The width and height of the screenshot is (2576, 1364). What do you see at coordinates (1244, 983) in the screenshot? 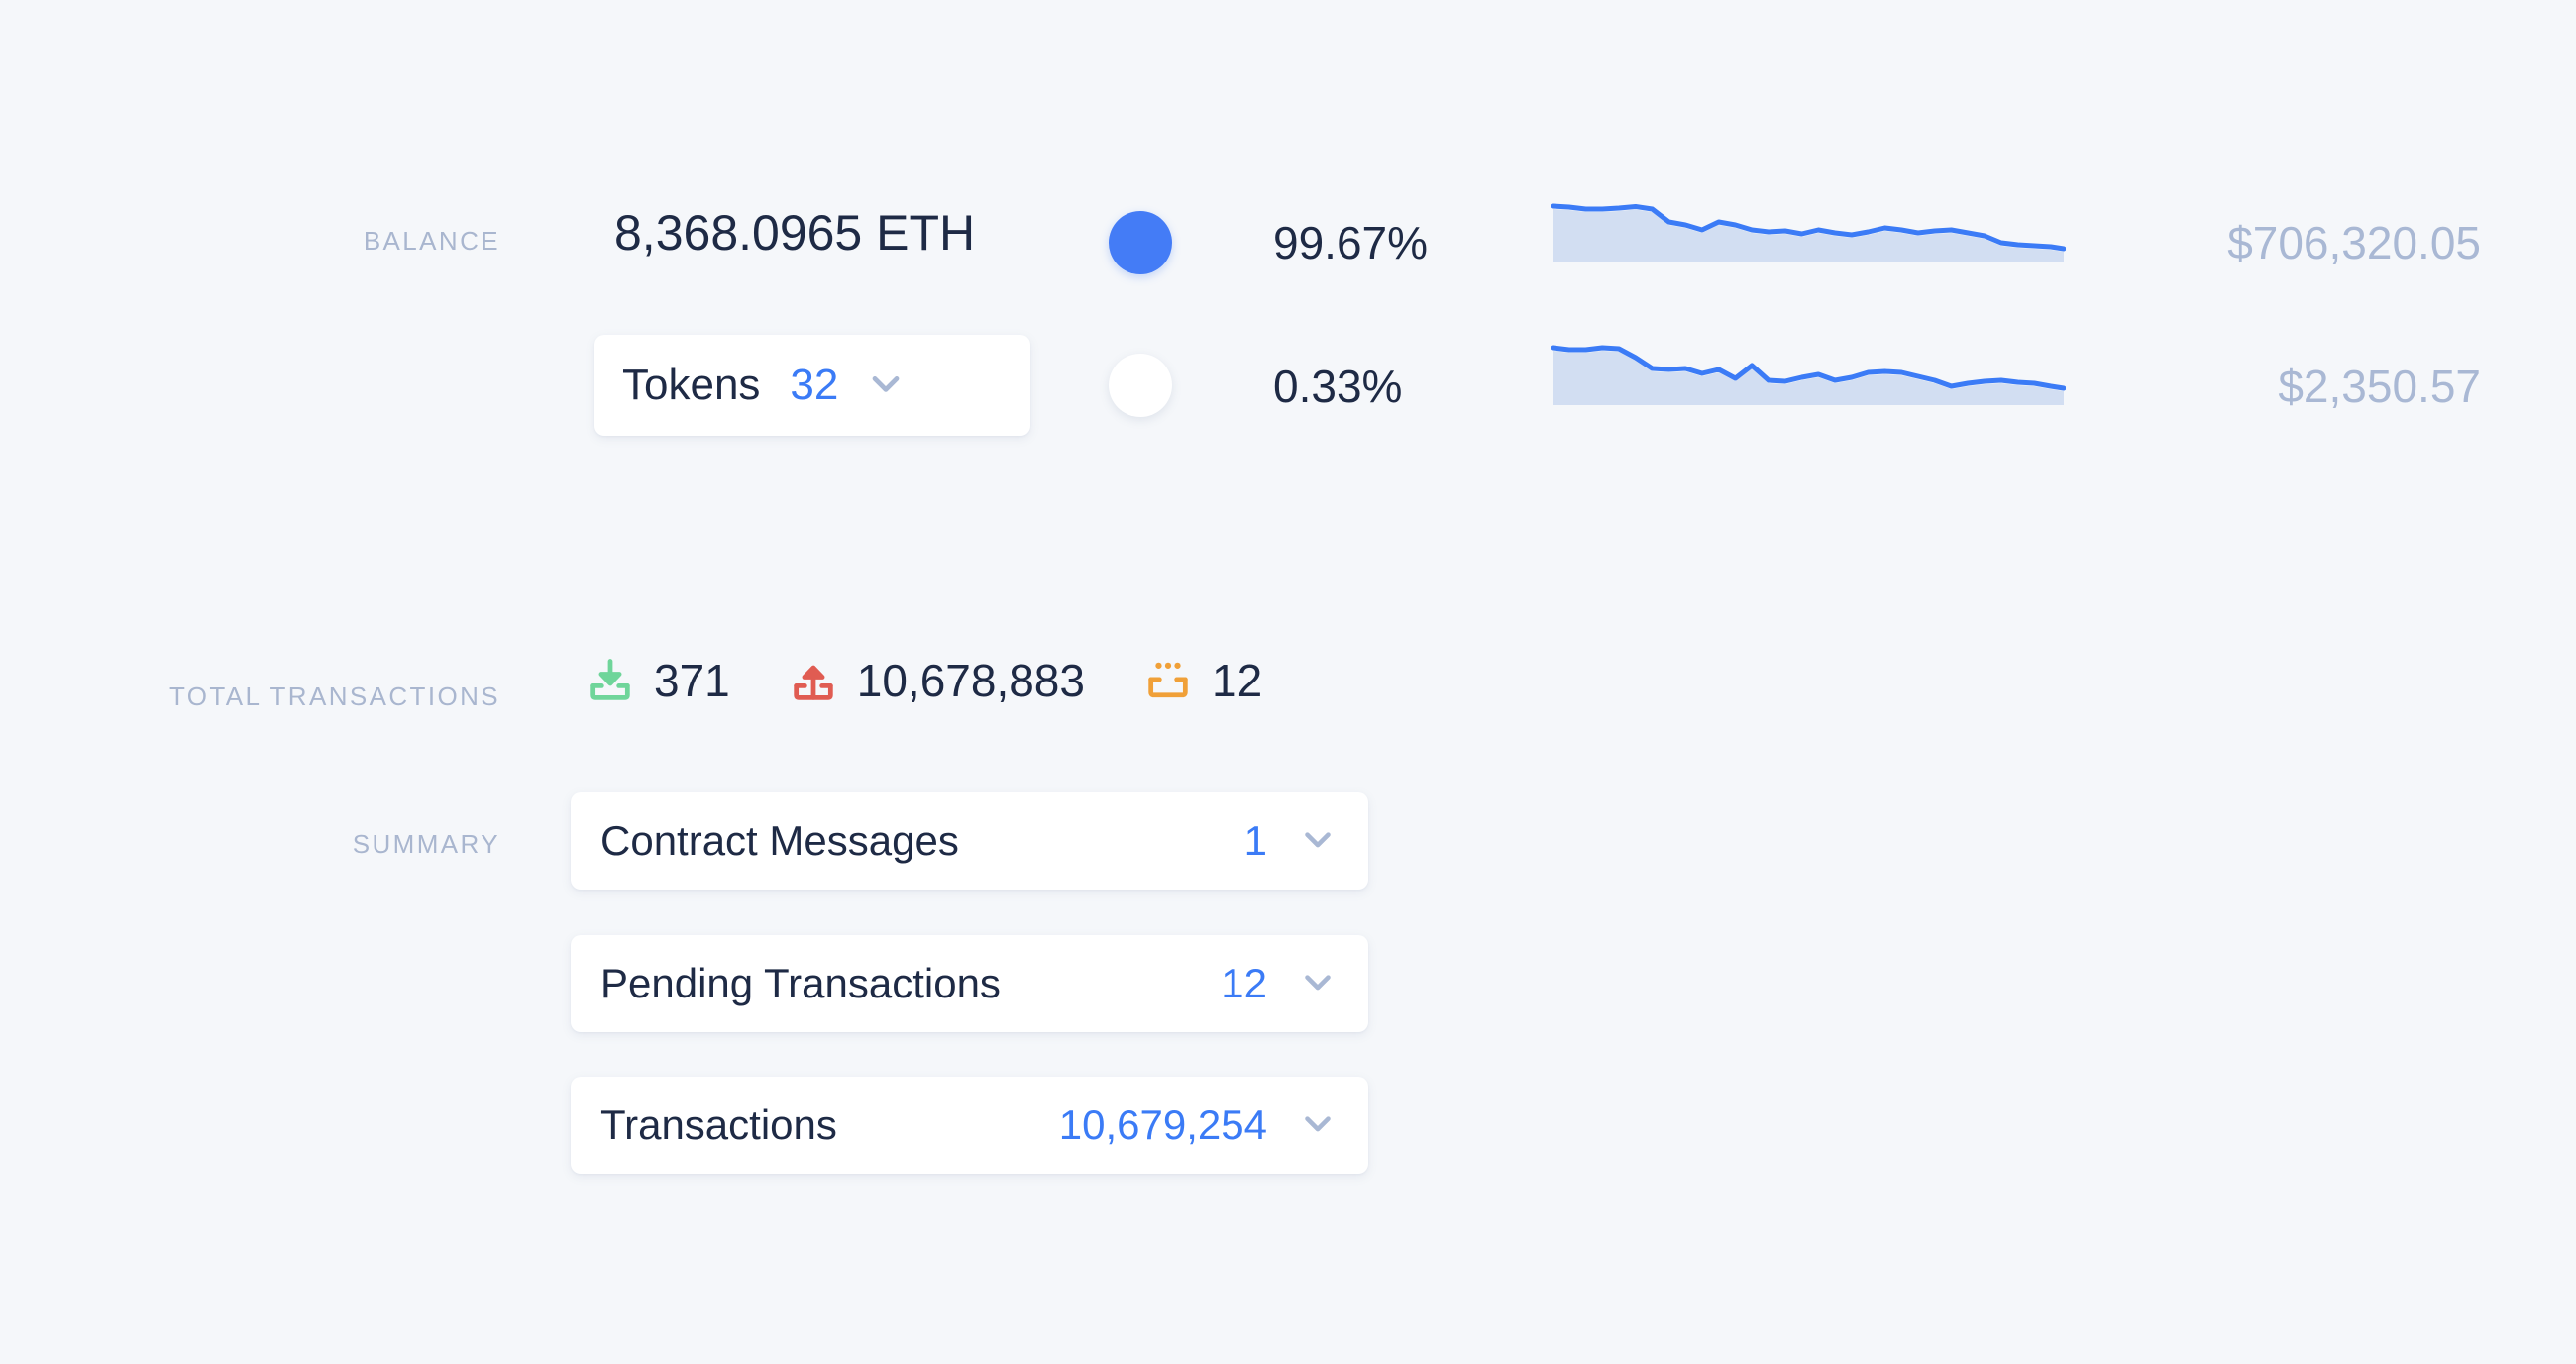
I see `summary-item-value: 12` at bounding box center [1244, 983].